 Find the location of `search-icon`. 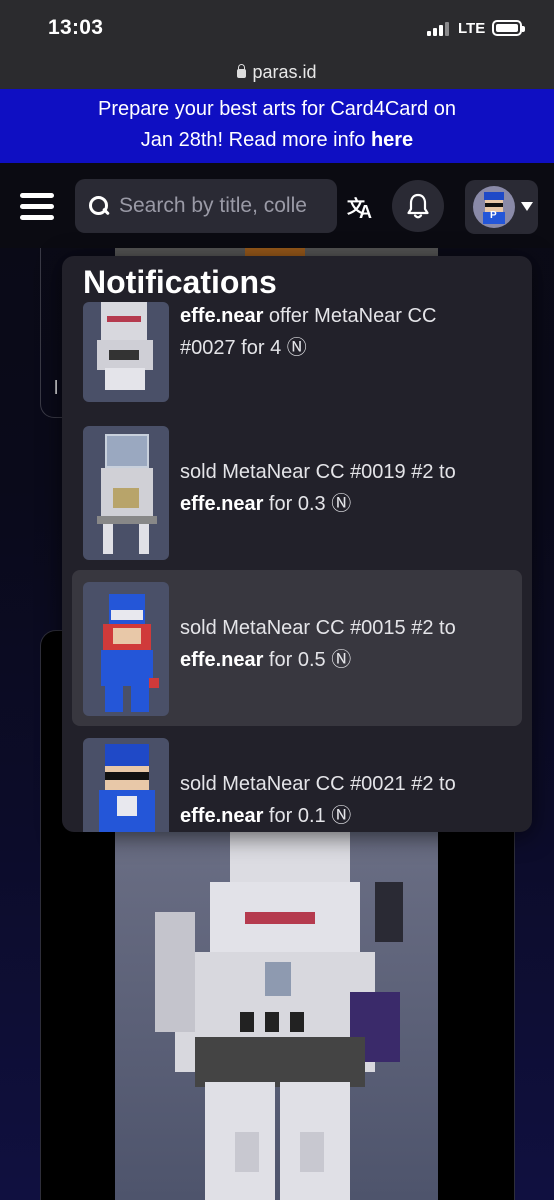

search-icon is located at coordinates (99, 206).